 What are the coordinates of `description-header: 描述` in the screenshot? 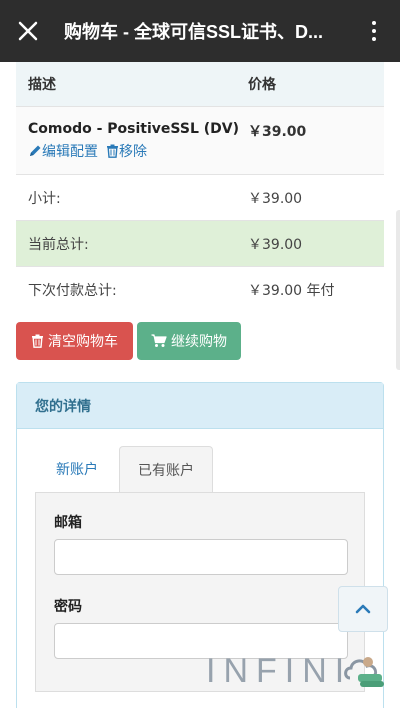 It's located at (42, 85).